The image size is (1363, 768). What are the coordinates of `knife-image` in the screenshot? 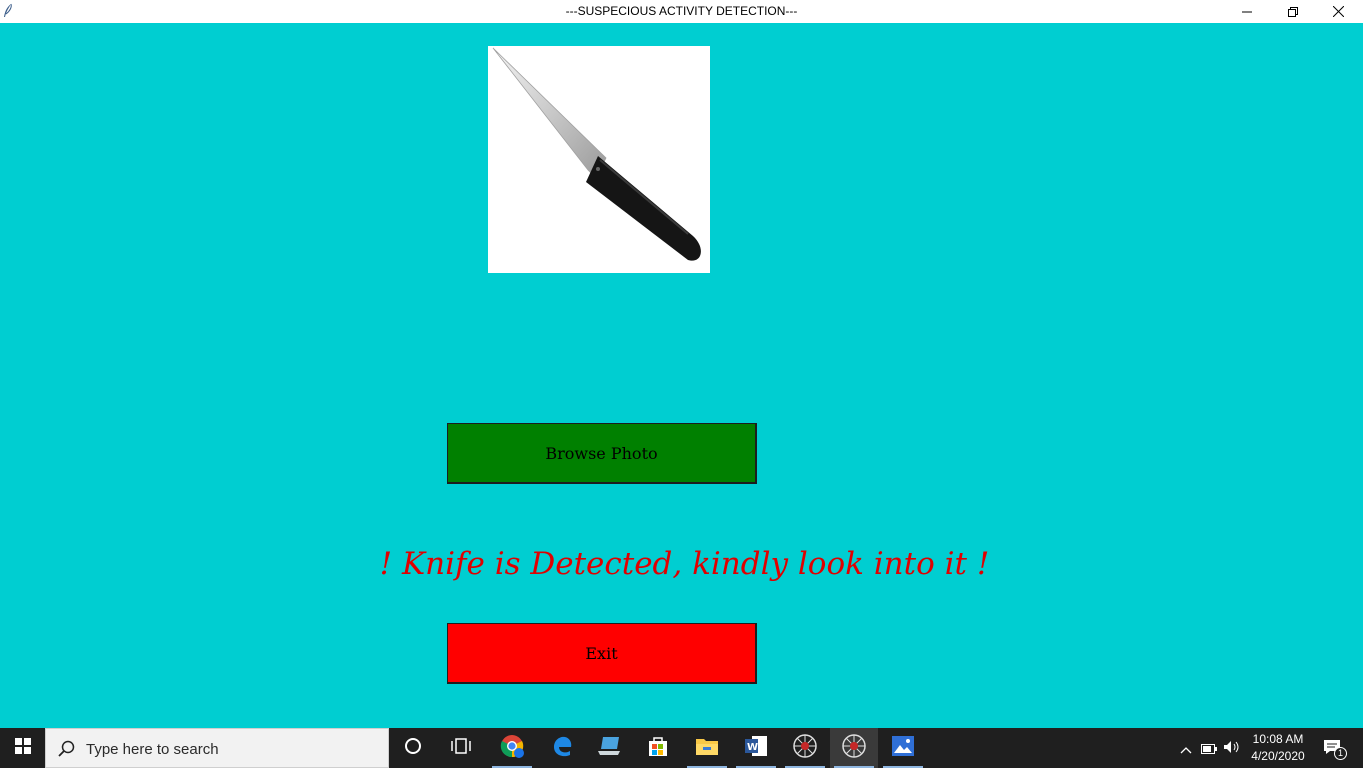 It's located at (596, 154).